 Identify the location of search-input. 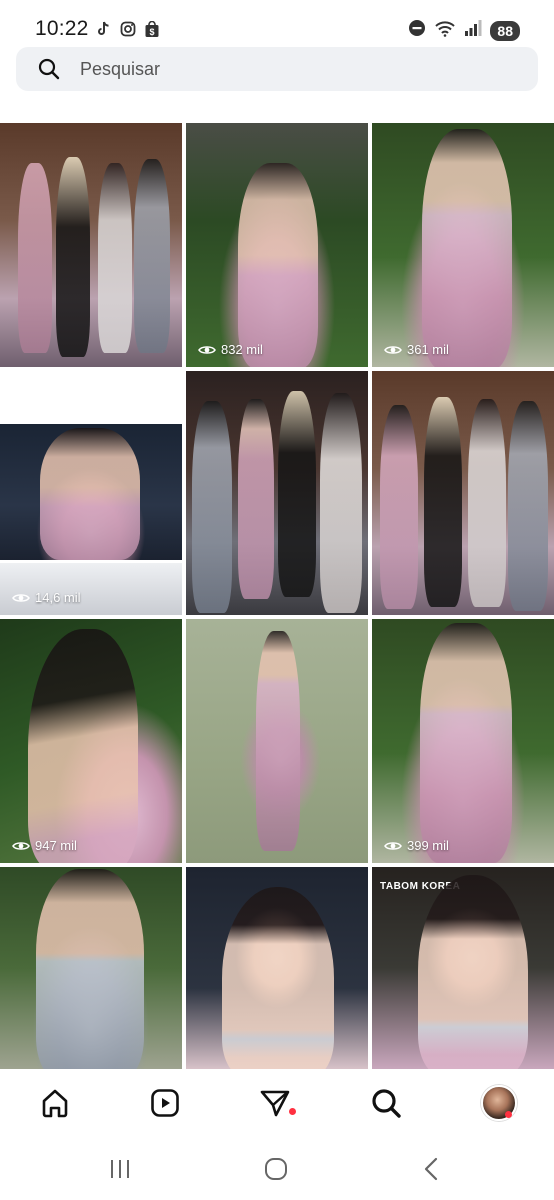
(290, 69).